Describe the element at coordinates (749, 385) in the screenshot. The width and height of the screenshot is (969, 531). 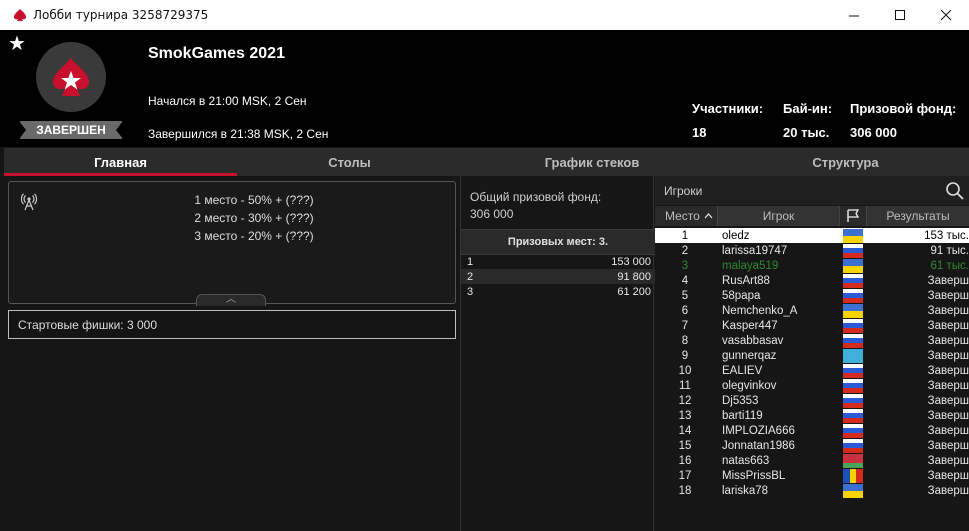
I see `player-name: olegvinkov` at that location.